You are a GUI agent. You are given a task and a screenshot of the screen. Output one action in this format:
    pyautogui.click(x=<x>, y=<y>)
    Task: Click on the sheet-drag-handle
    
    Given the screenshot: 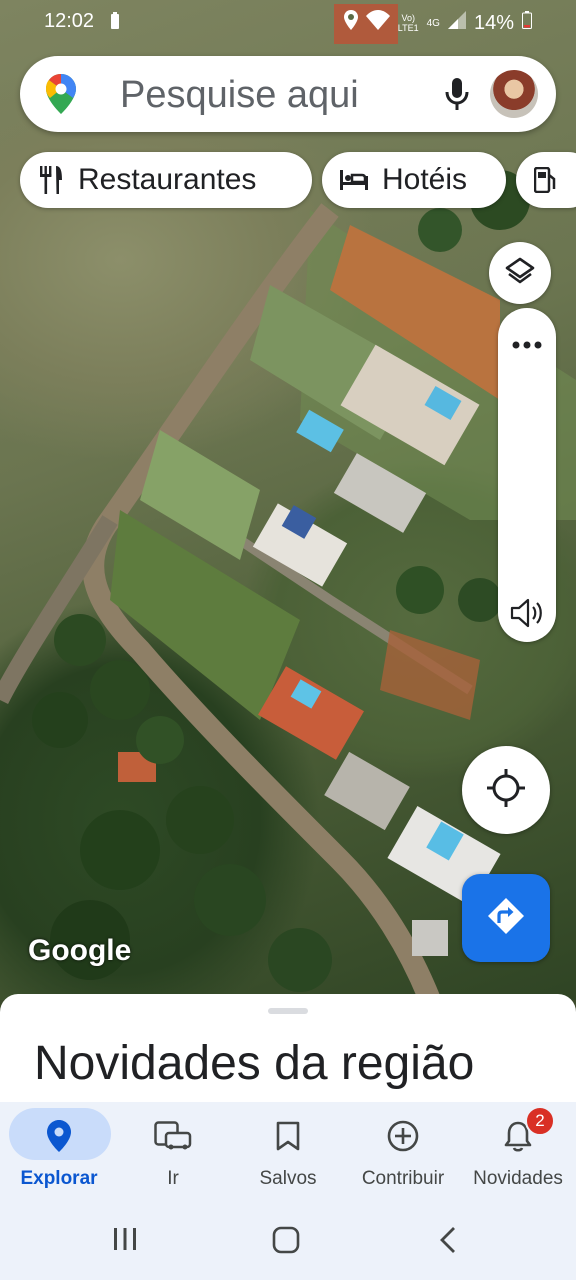 What is the action you would take?
    pyautogui.click(x=288, y=1011)
    